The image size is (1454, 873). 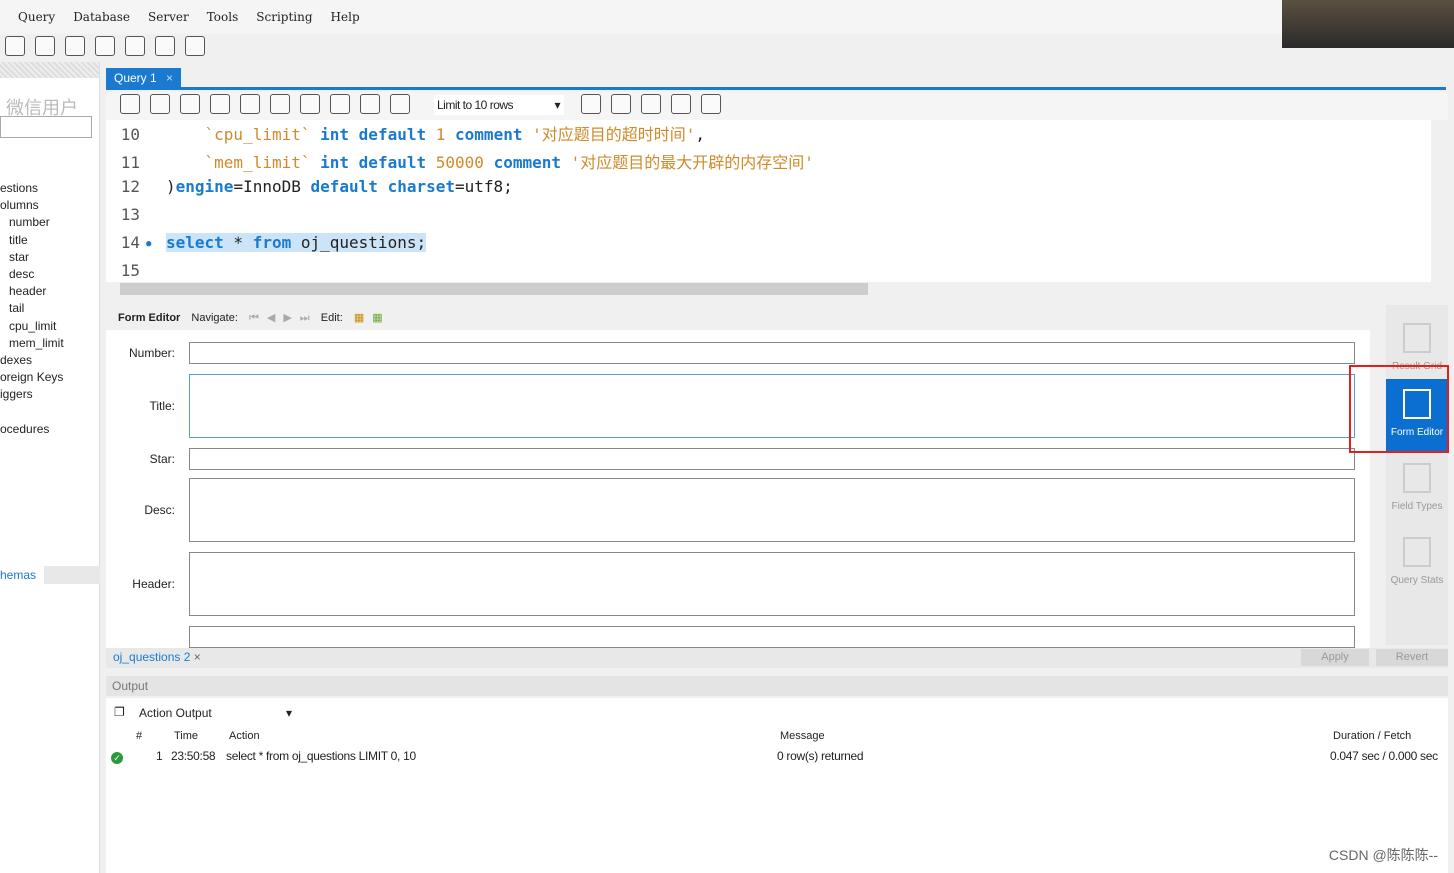 I want to click on new-schema-icon, so click(x=15, y=46).